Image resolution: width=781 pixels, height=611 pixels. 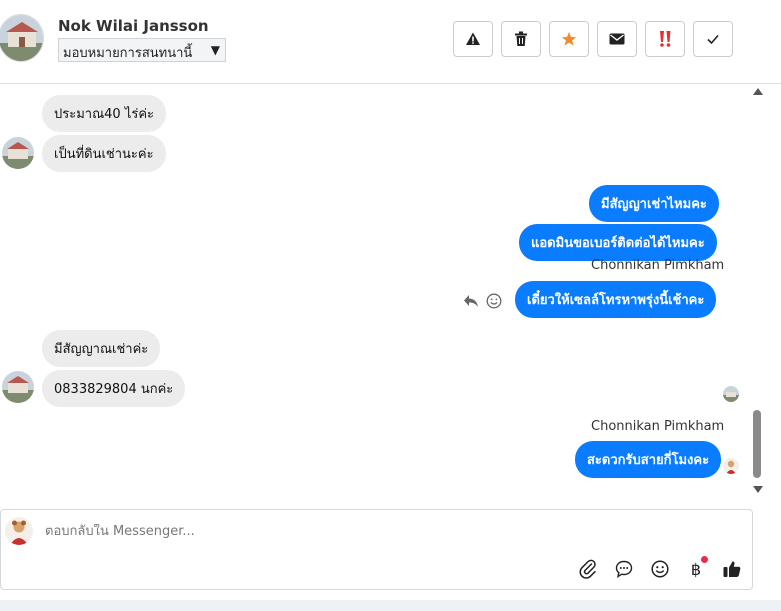 What do you see at coordinates (390, 605) in the screenshot?
I see `panel-bottom-edge` at bounding box center [390, 605].